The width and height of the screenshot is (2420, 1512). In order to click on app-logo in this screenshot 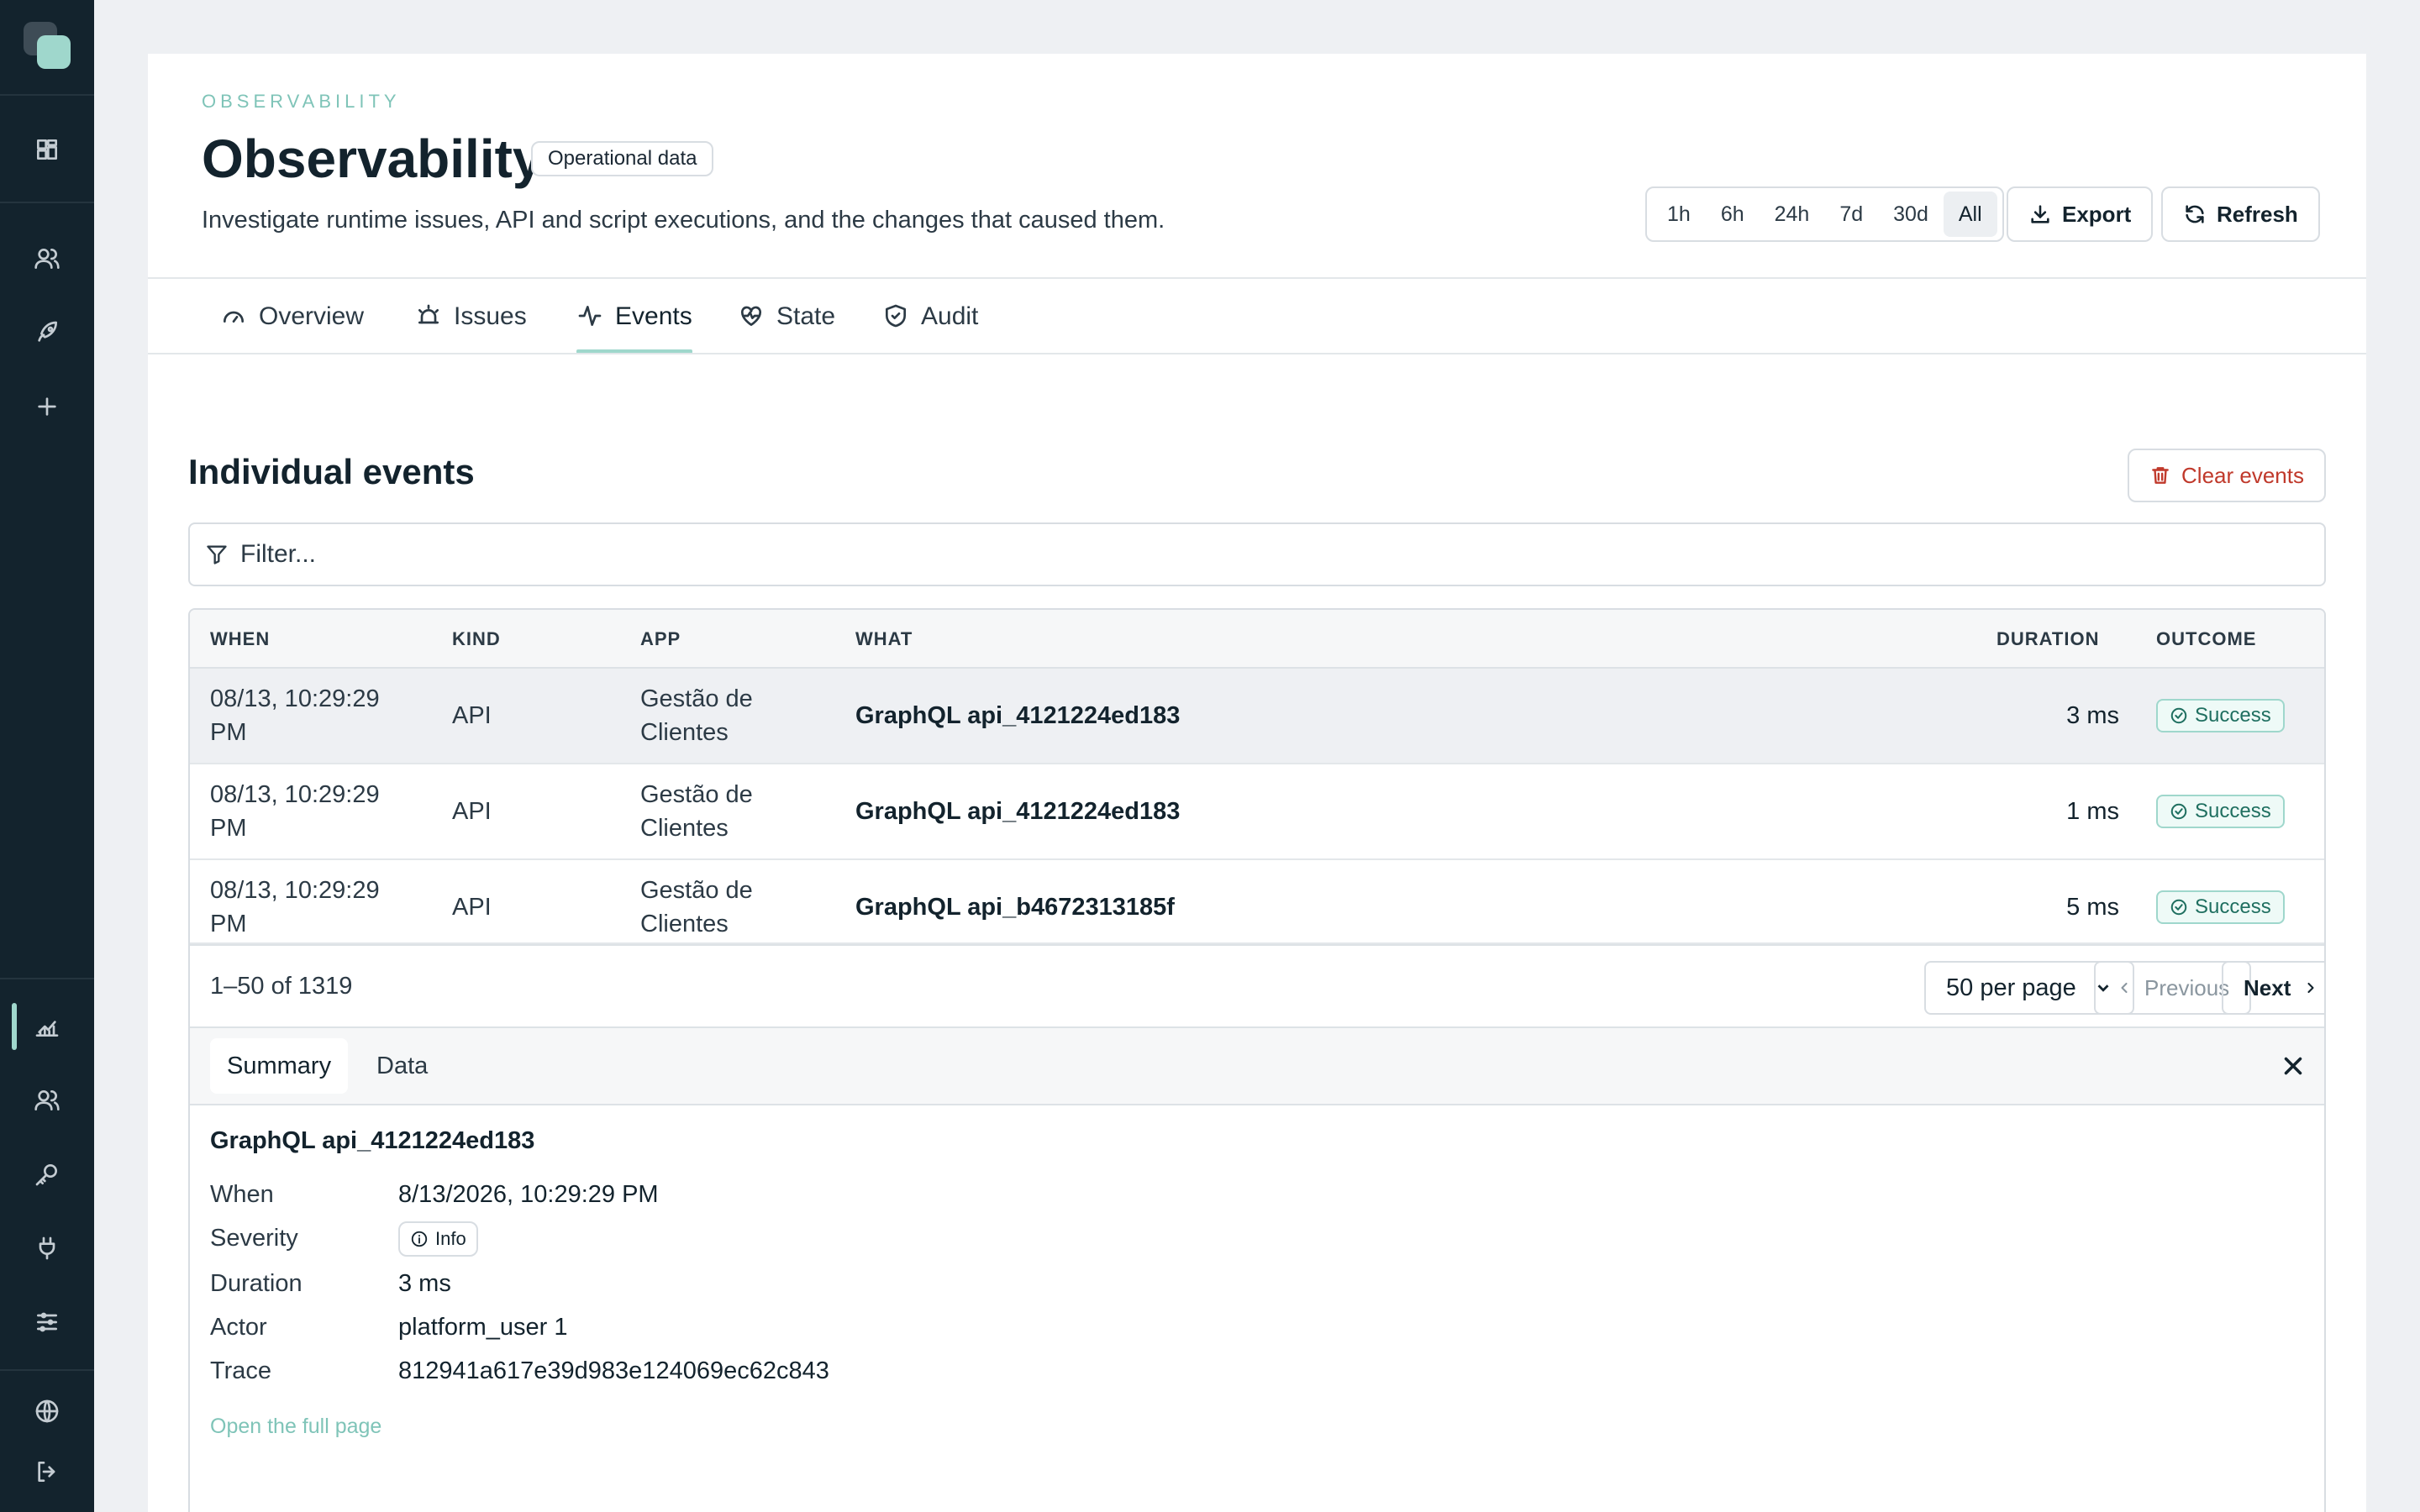, I will do `click(48, 46)`.